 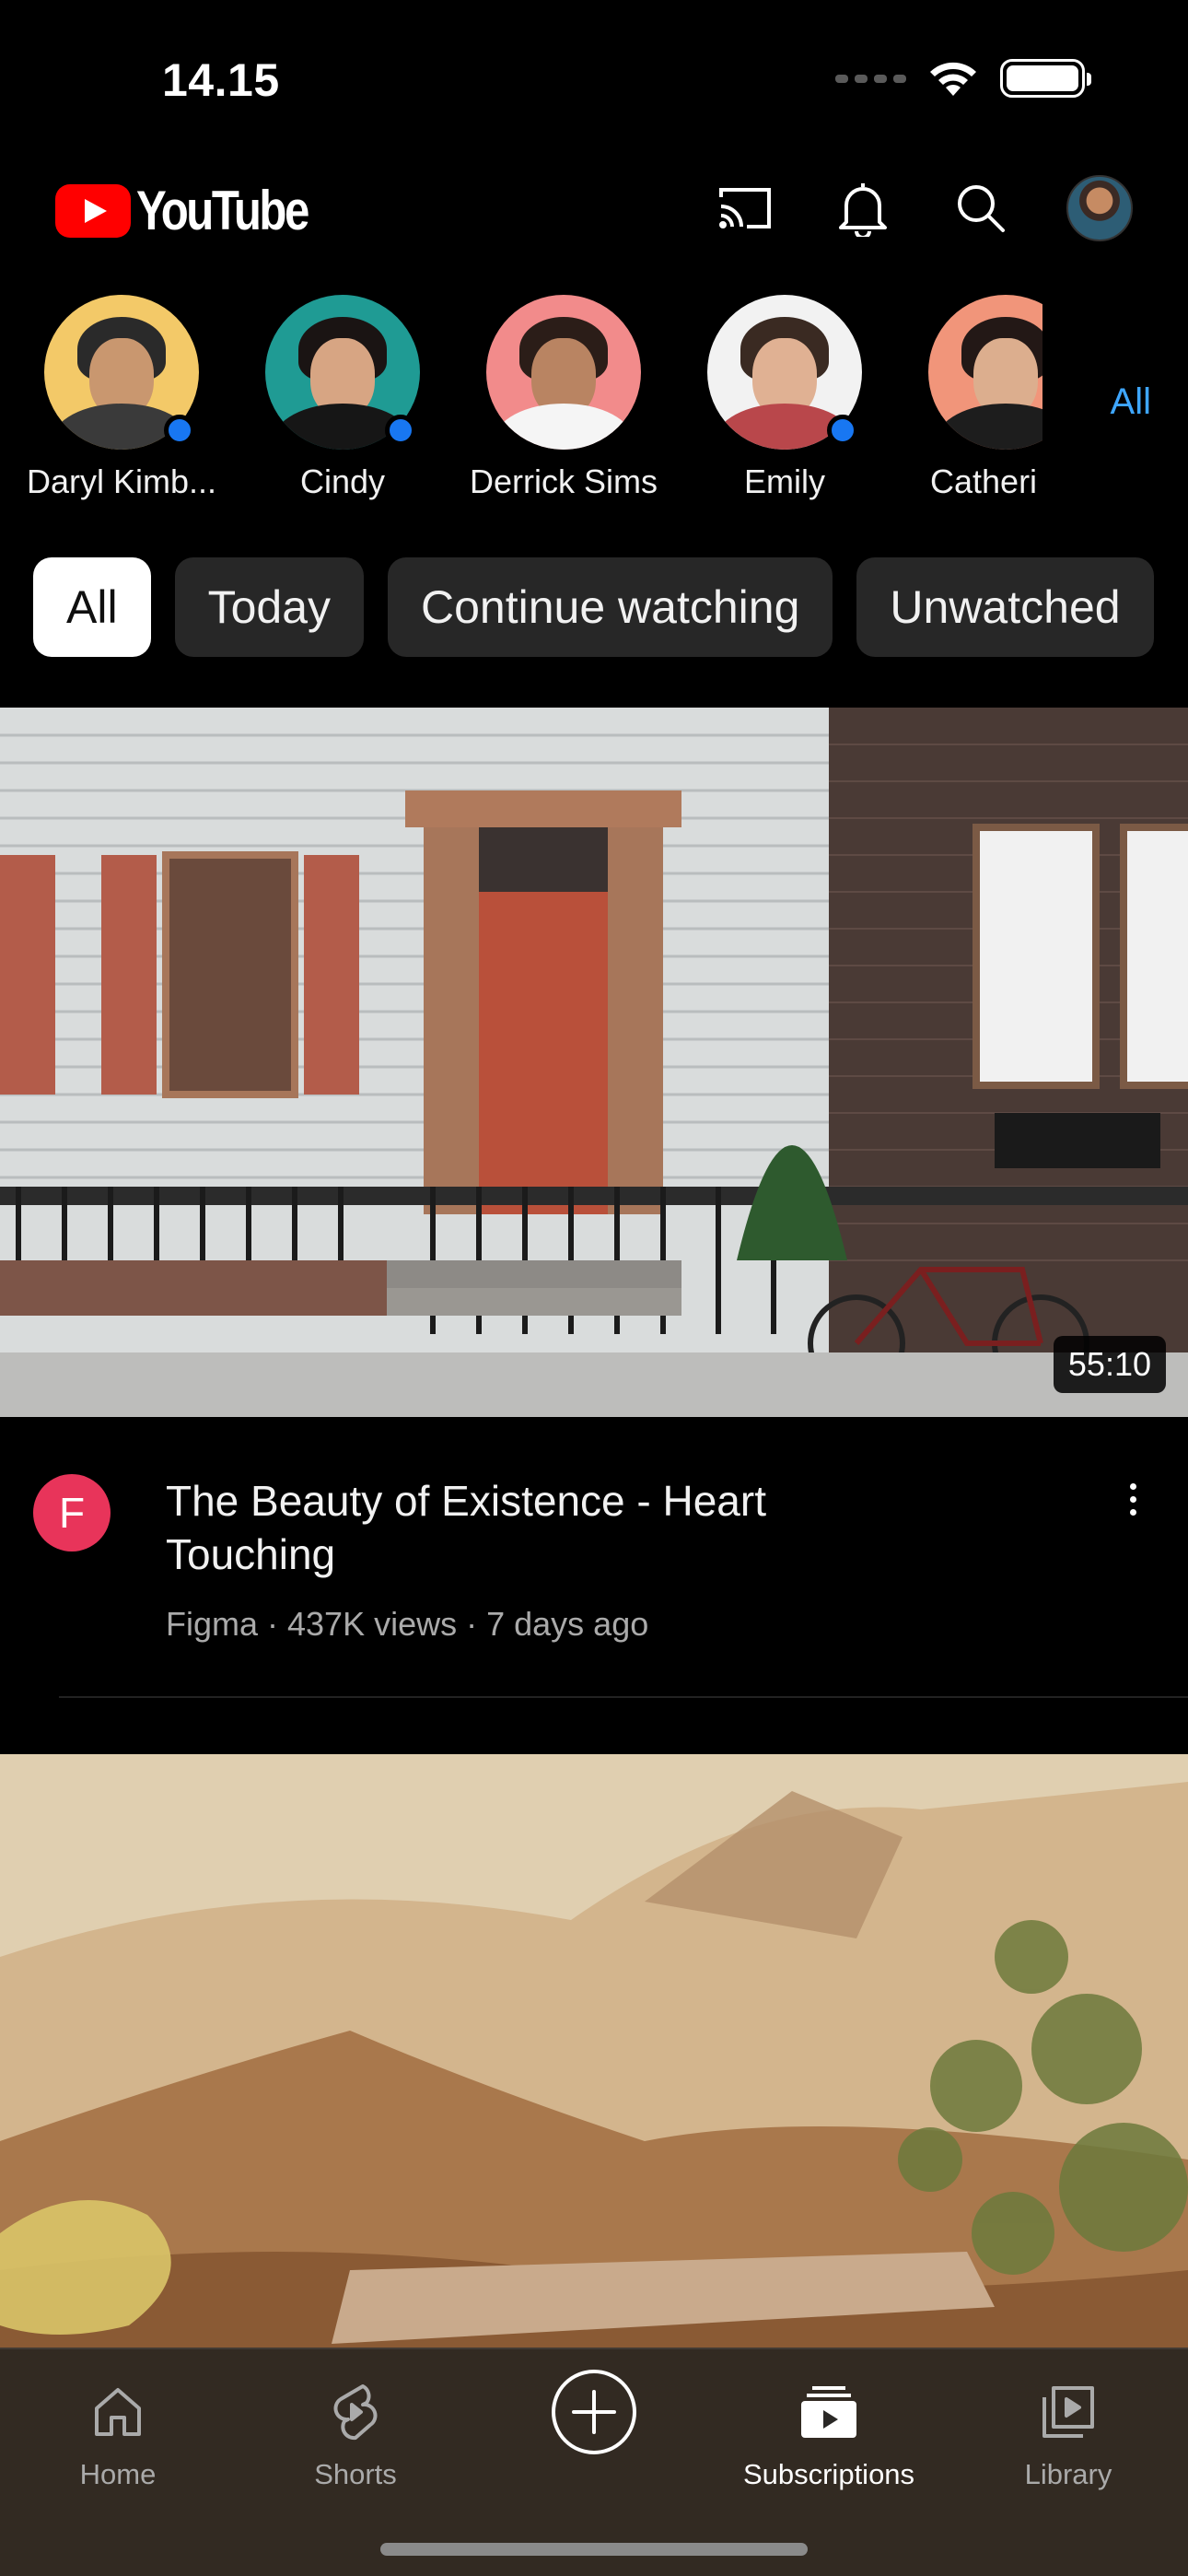 I want to click on channel-name: Emily, so click(x=784, y=482).